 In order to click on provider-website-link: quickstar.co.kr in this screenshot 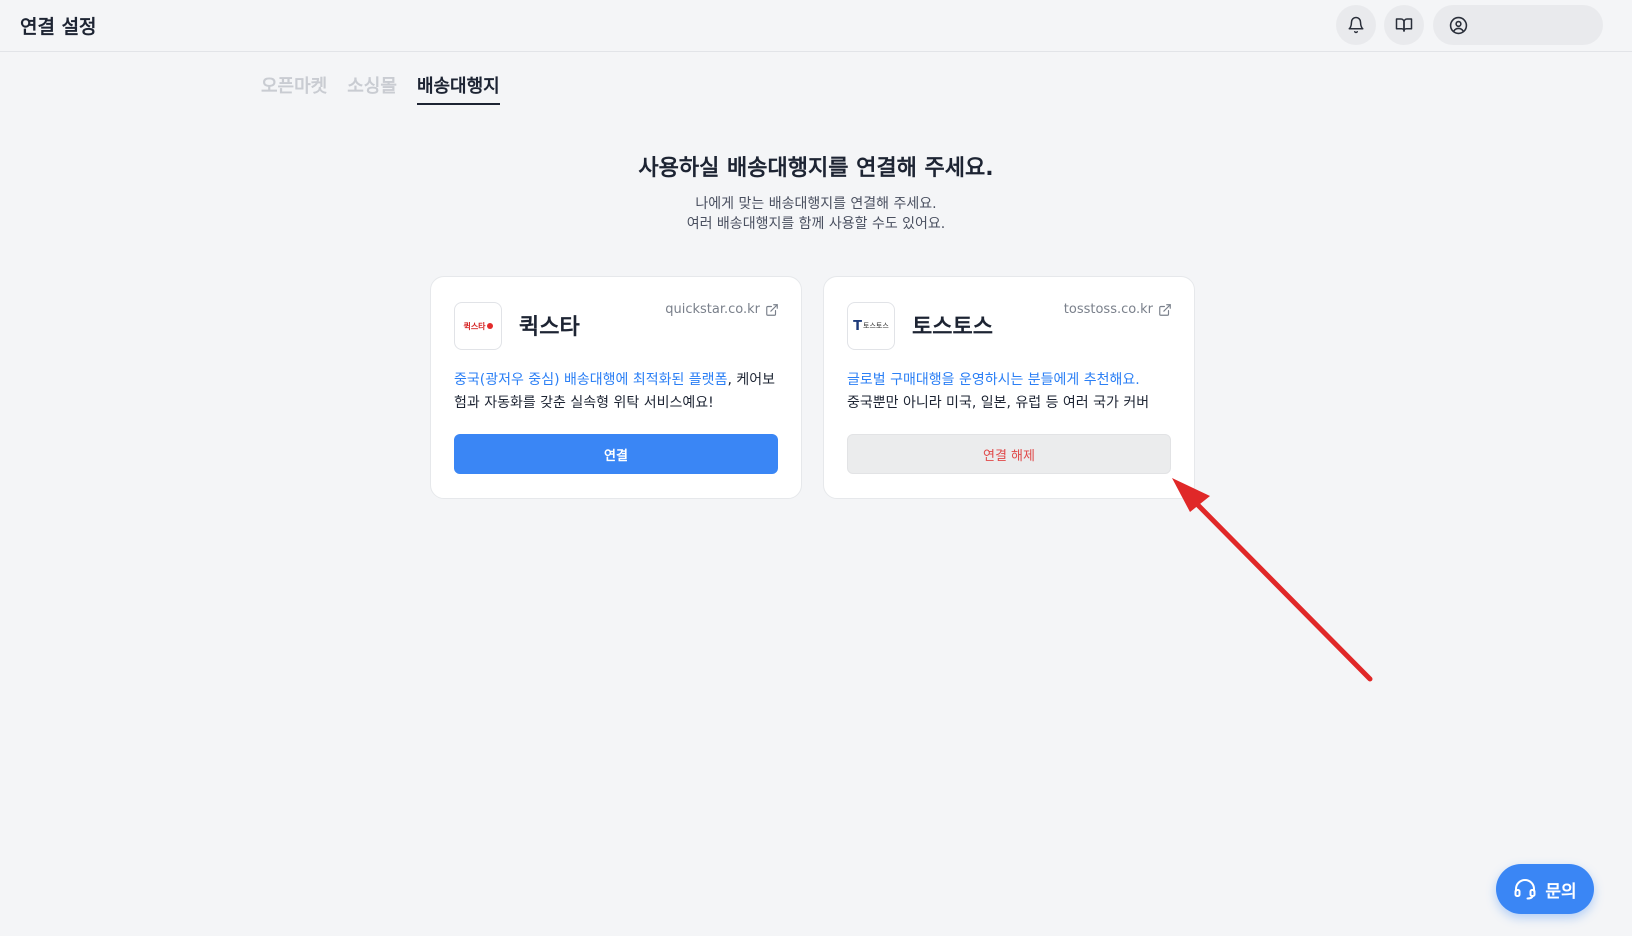, I will do `click(722, 309)`.